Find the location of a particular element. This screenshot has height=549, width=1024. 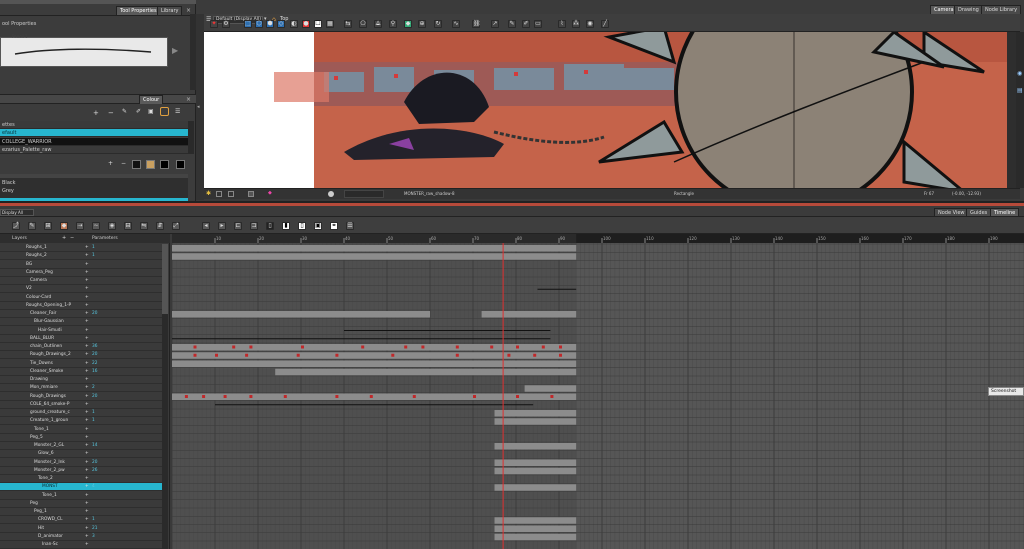

lock-icon: ▣ is located at coordinates (151, 111).